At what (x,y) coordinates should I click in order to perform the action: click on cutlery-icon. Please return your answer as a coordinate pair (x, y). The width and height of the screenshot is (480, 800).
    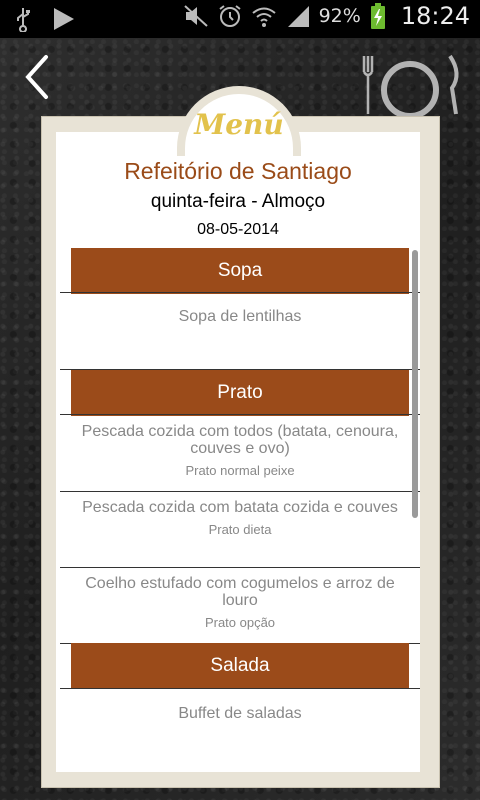
    Looking at the image, I should click on (410, 86).